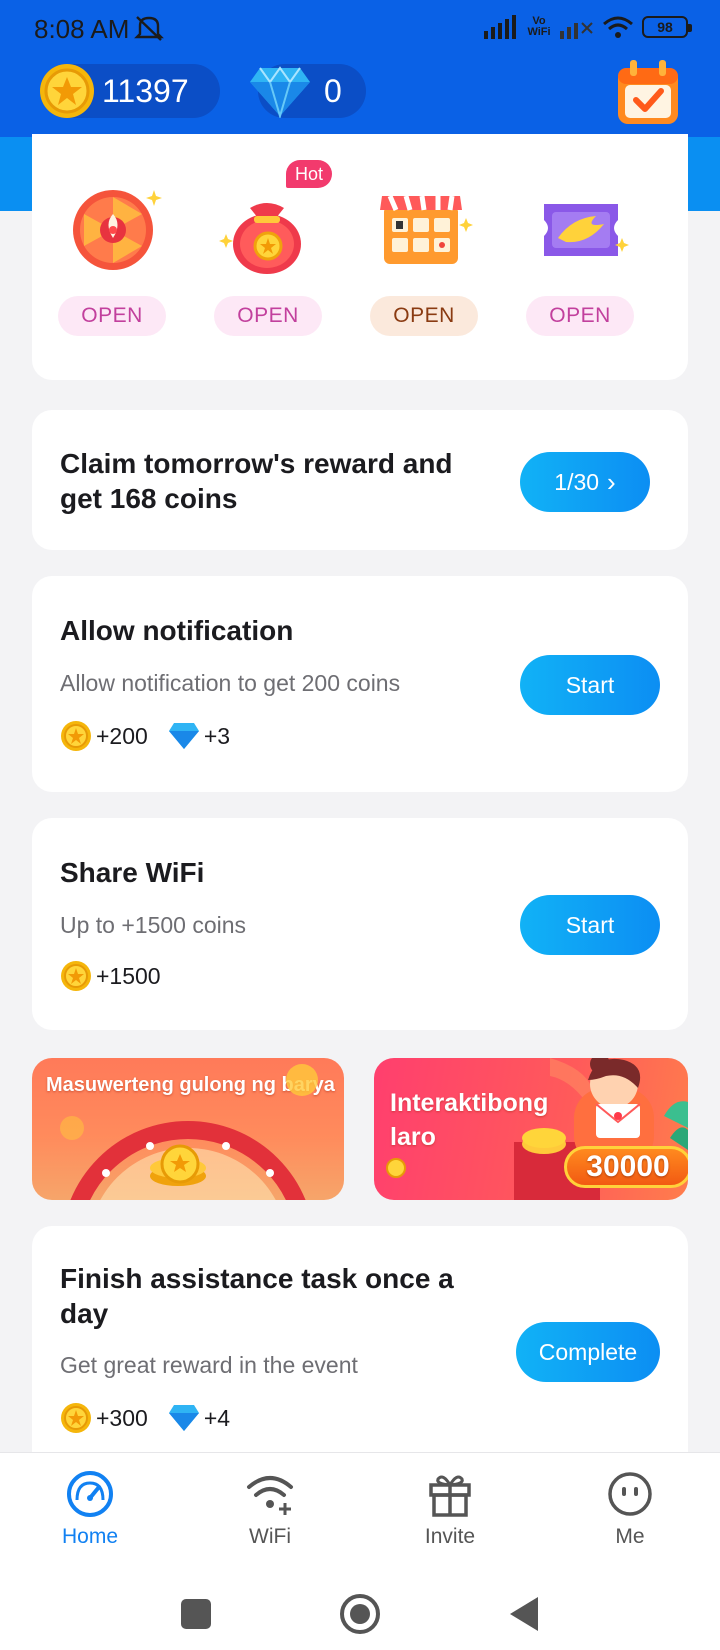 The width and height of the screenshot is (720, 1650). What do you see at coordinates (421, 227) in the screenshot?
I see `shop-grid-icon` at bounding box center [421, 227].